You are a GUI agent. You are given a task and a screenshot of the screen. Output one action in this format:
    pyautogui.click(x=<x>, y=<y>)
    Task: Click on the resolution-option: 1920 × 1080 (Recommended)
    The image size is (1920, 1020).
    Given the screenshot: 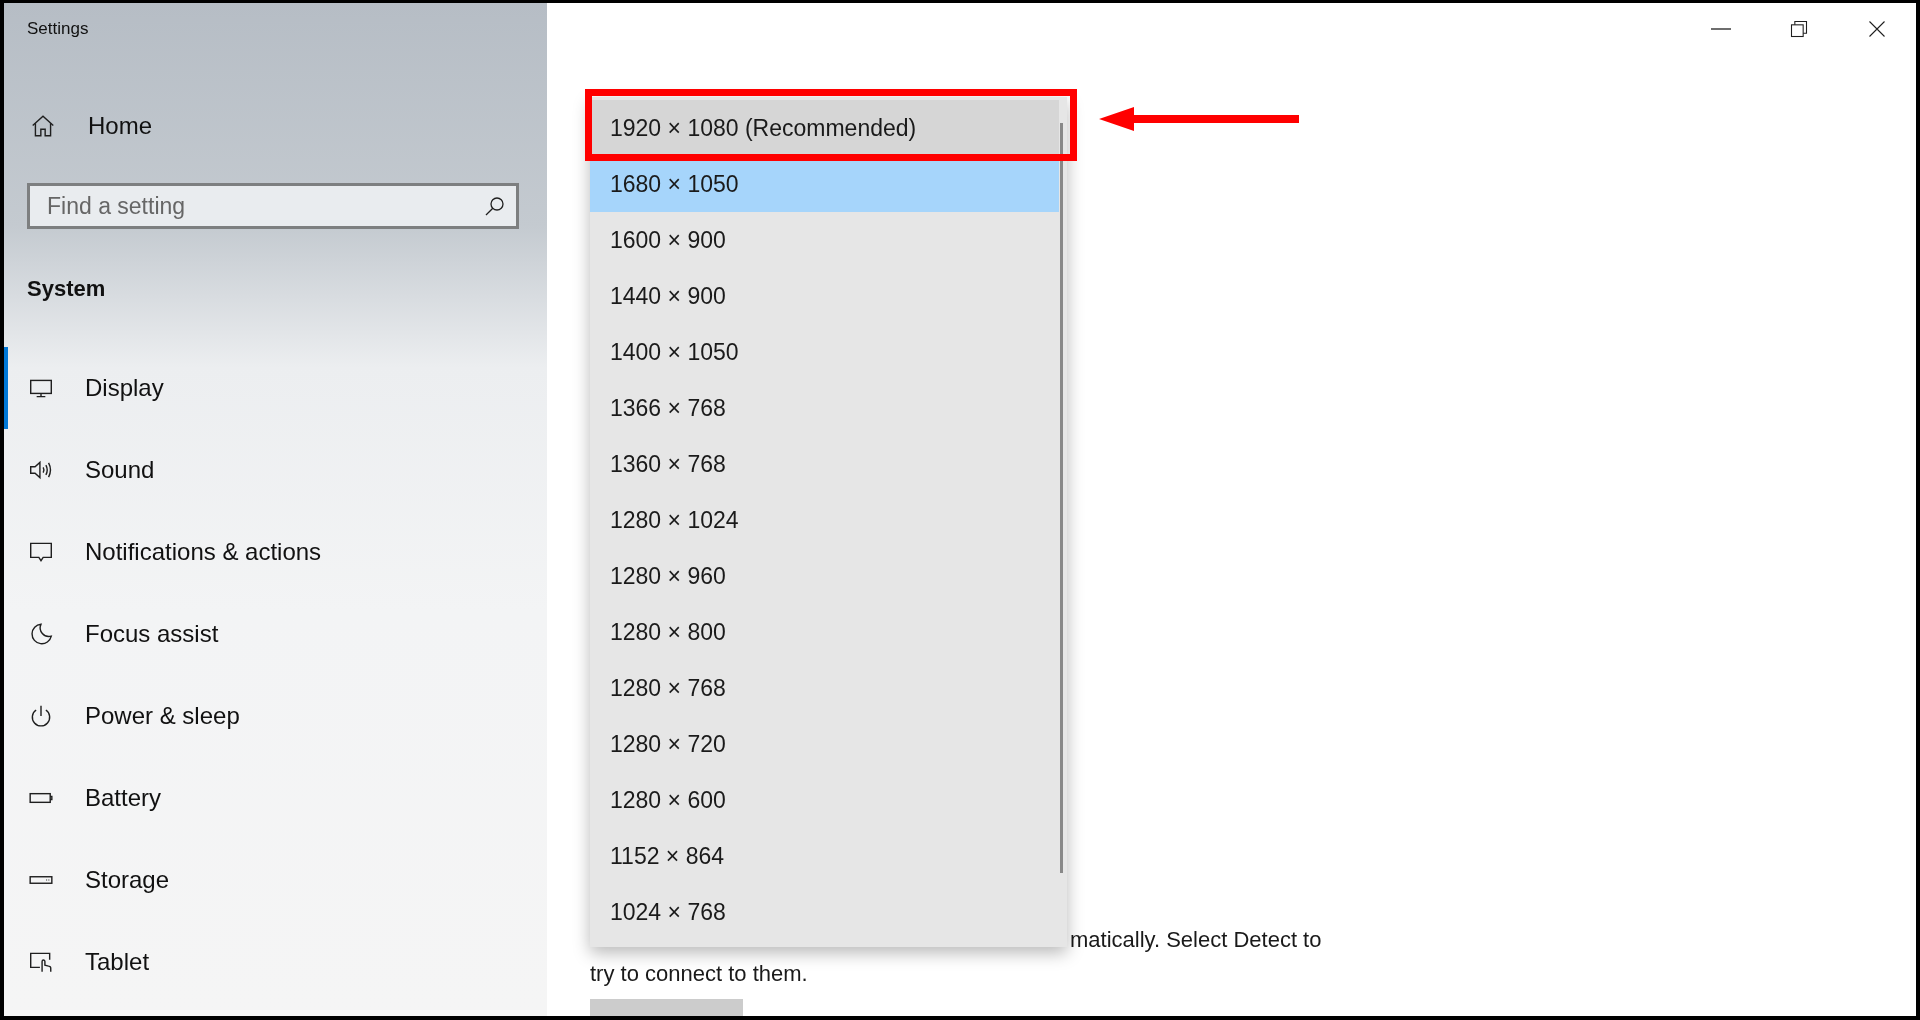 What is the action you would take?
    pyautogui.click(x=824, y=128)
    